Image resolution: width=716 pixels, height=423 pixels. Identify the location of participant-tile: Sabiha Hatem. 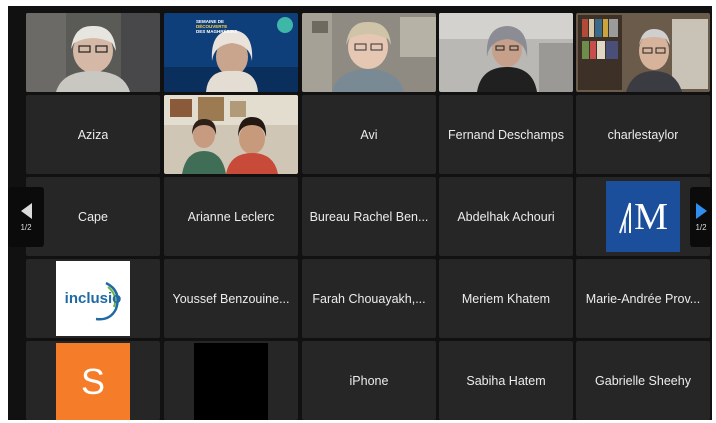
(506, 380).